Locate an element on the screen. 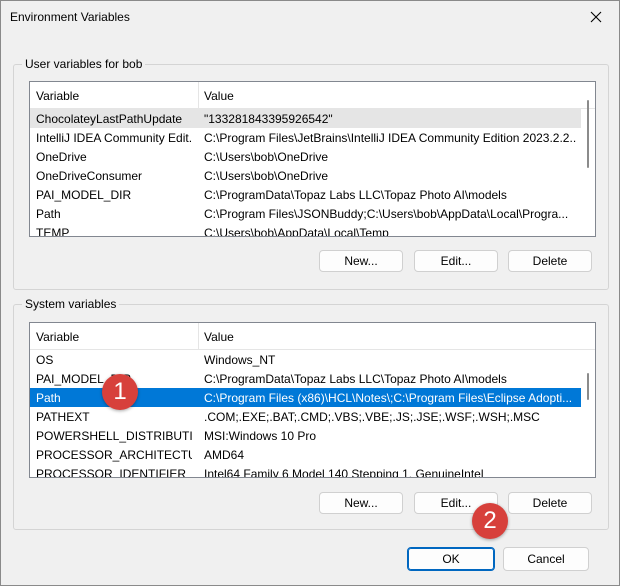 The height and width of the screenshot is (586, 620). variable-name: ChocolateyLastPathUpdate is located at coordinates (109, 119).